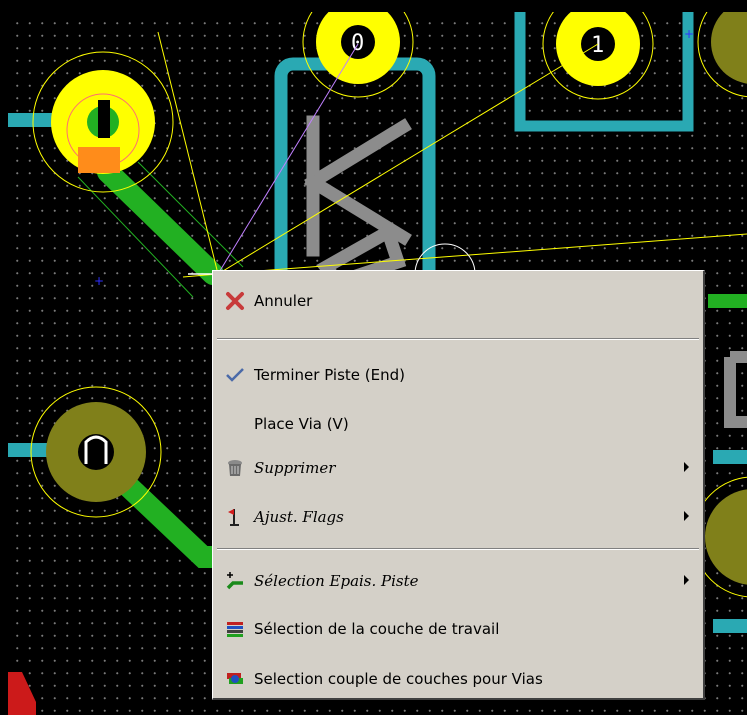 The width and height of the screenshot is (747, 715). I want to click on menu-item-selection-couche-travail: Sélection de la couche de travail, so click(458, 629).